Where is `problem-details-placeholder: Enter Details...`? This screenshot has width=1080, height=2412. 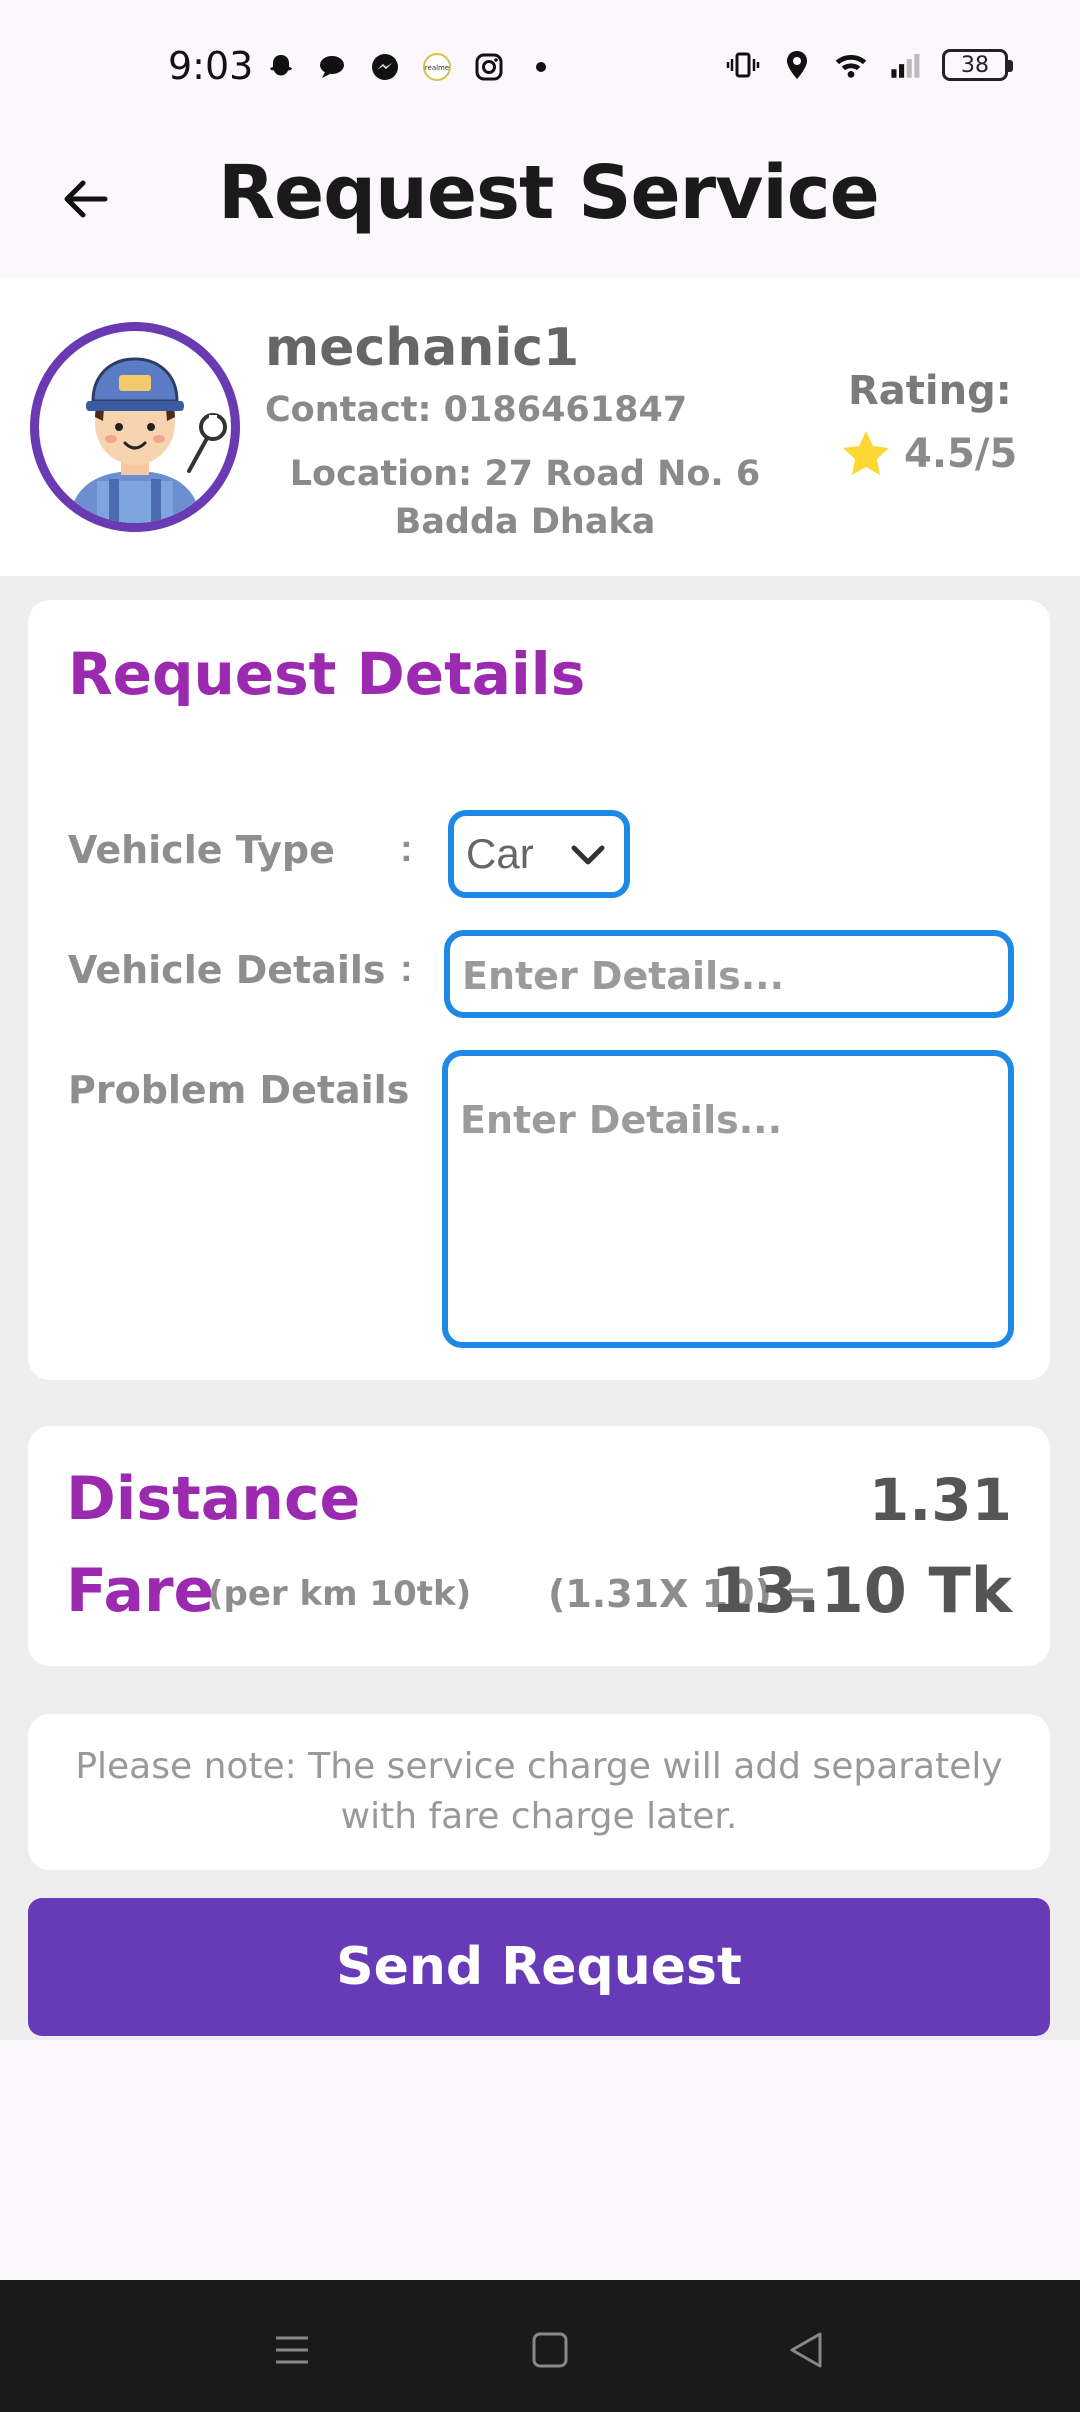 problem-details-placeholder: Enter Details... is located at coordinates (621, 1120).